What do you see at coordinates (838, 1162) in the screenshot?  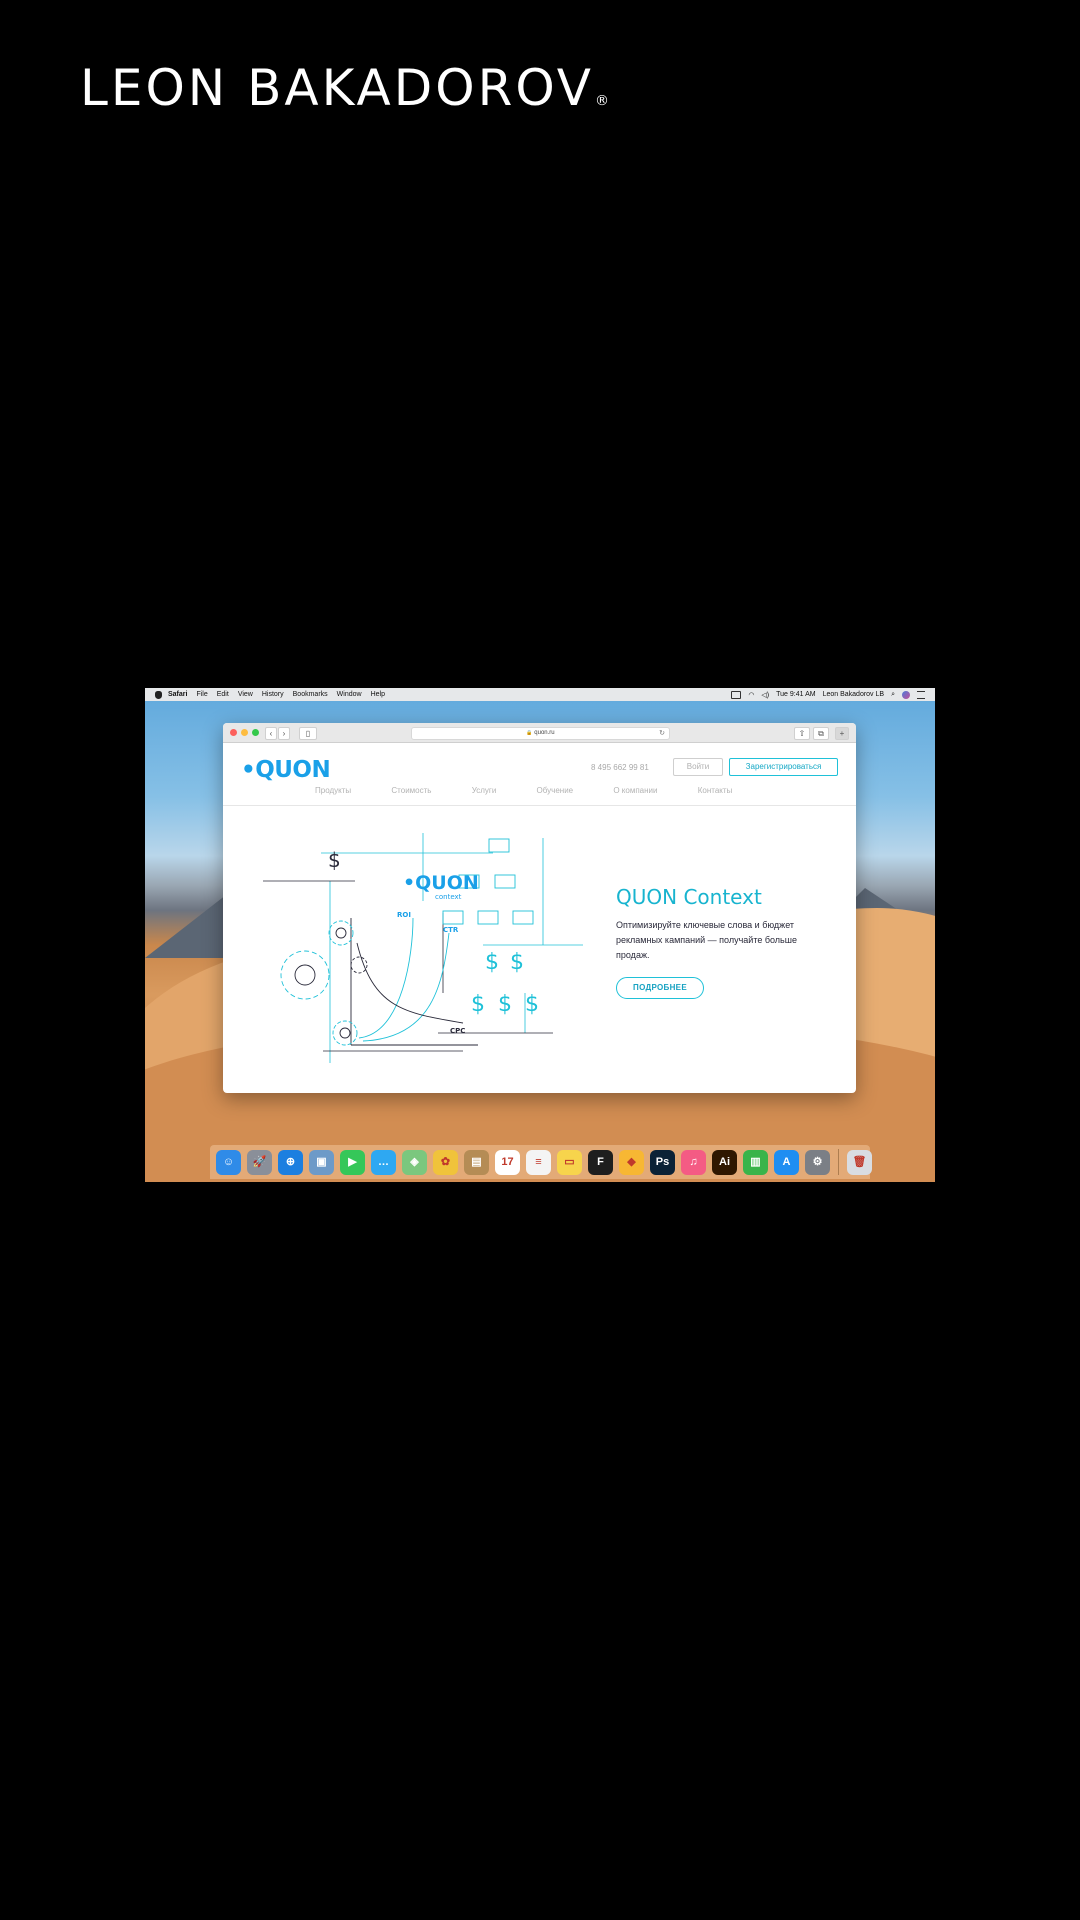 I see `dock-separator` at bounding box center [838, 1162].